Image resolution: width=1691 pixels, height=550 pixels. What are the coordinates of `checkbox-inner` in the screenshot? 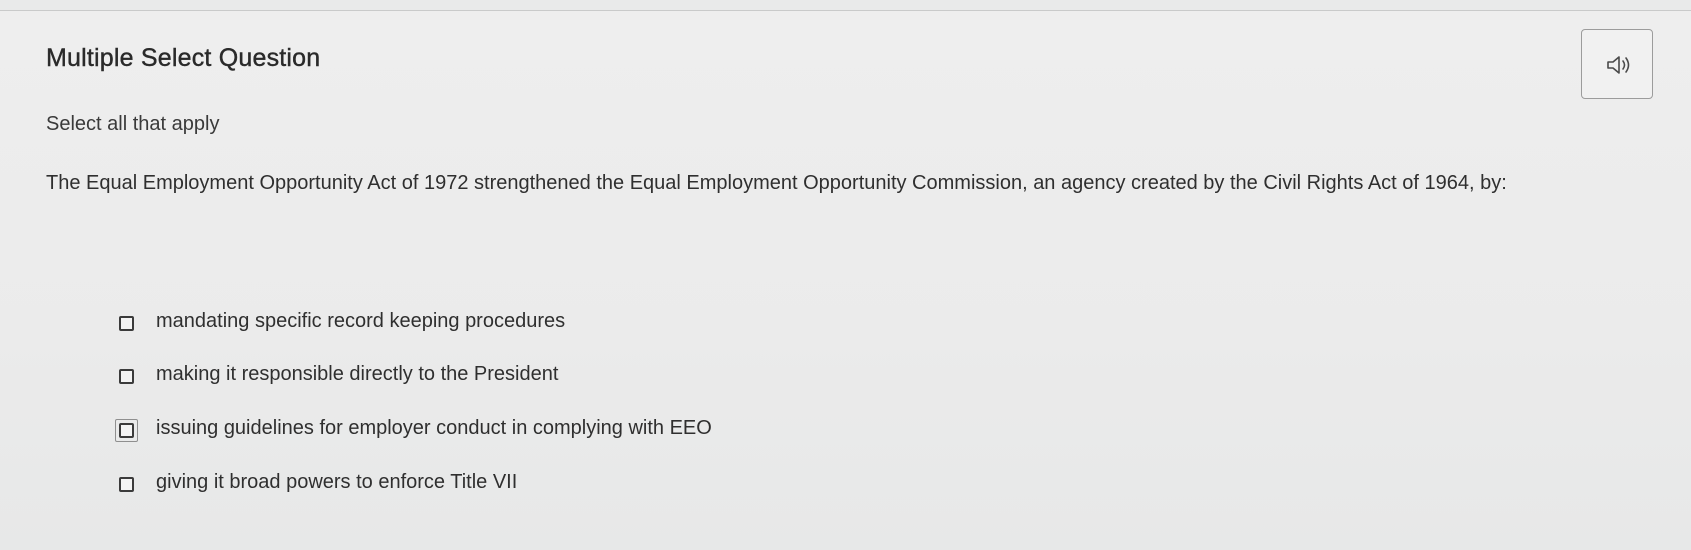 It's located at (126, 430).